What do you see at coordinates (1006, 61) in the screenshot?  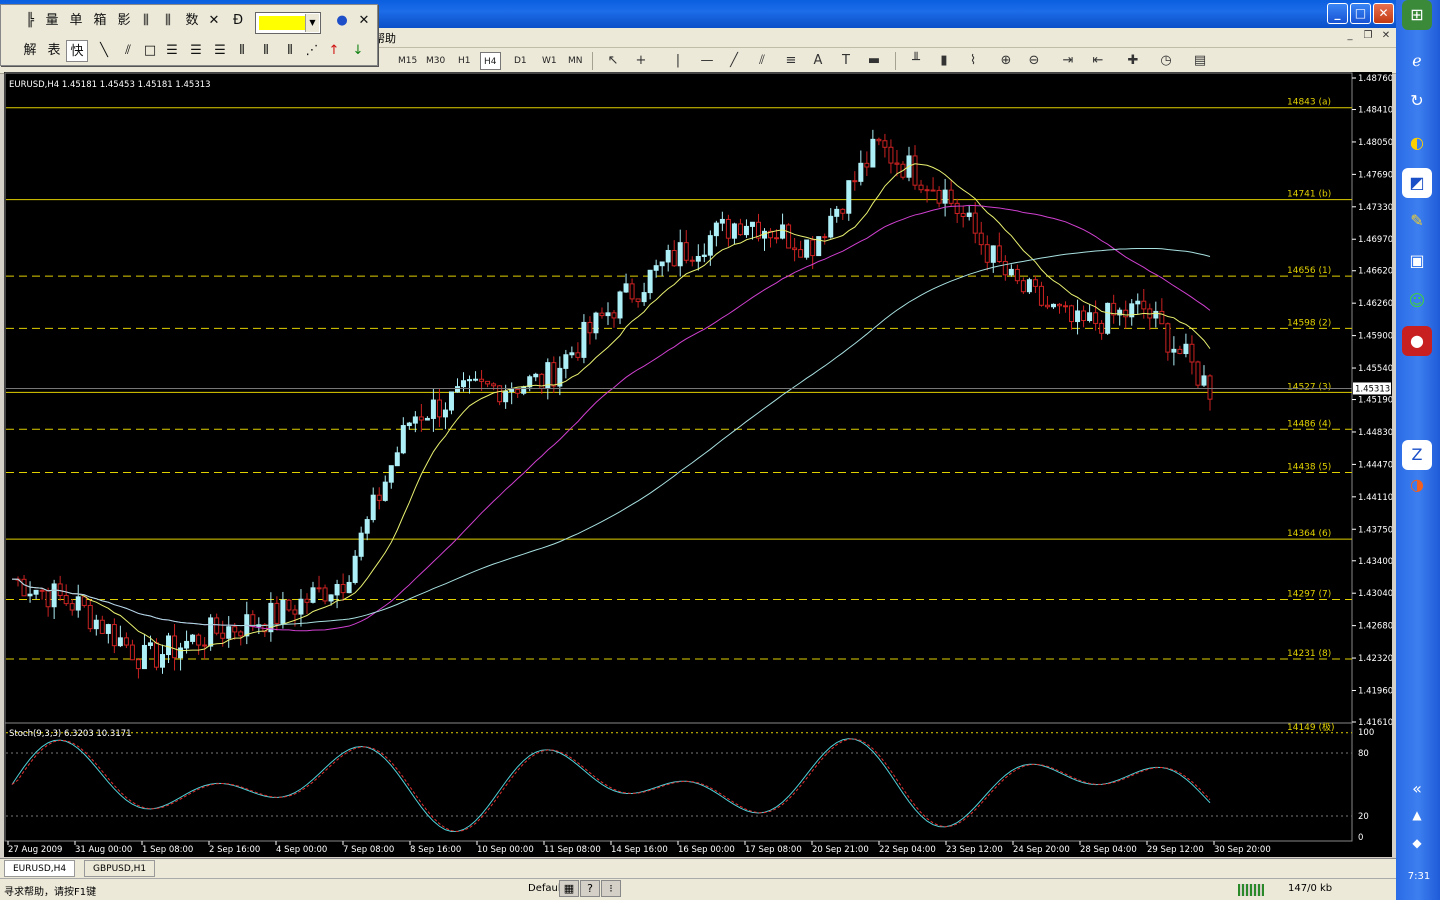 I see `zoom-in-icon: ⊕` at bounding box center [1006, 61].